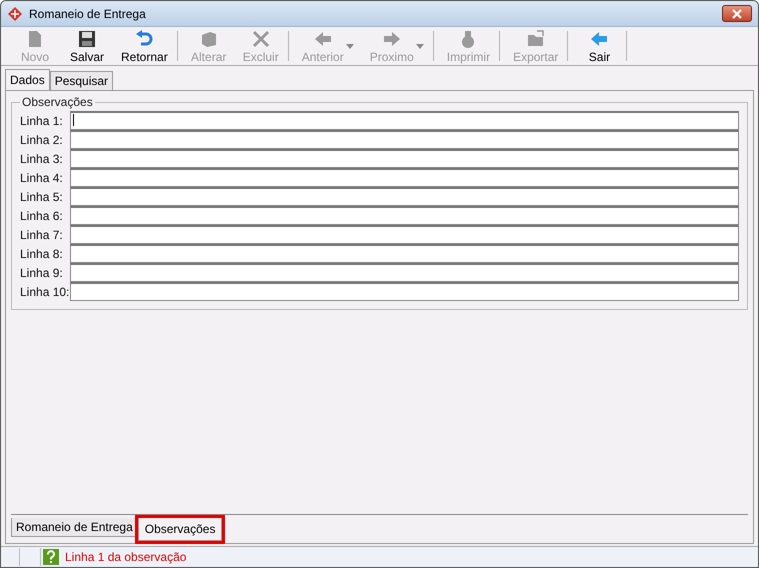  I want to click on field-label: Linha 6:, so click(42, 215).